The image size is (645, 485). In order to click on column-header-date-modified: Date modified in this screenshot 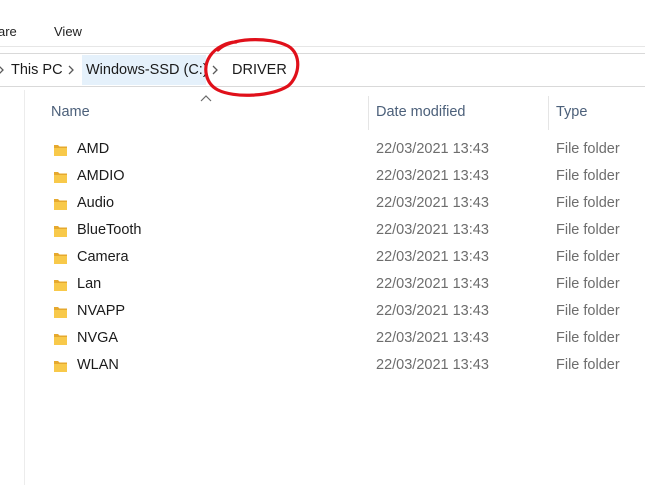, I will do `click(420, 112)`.